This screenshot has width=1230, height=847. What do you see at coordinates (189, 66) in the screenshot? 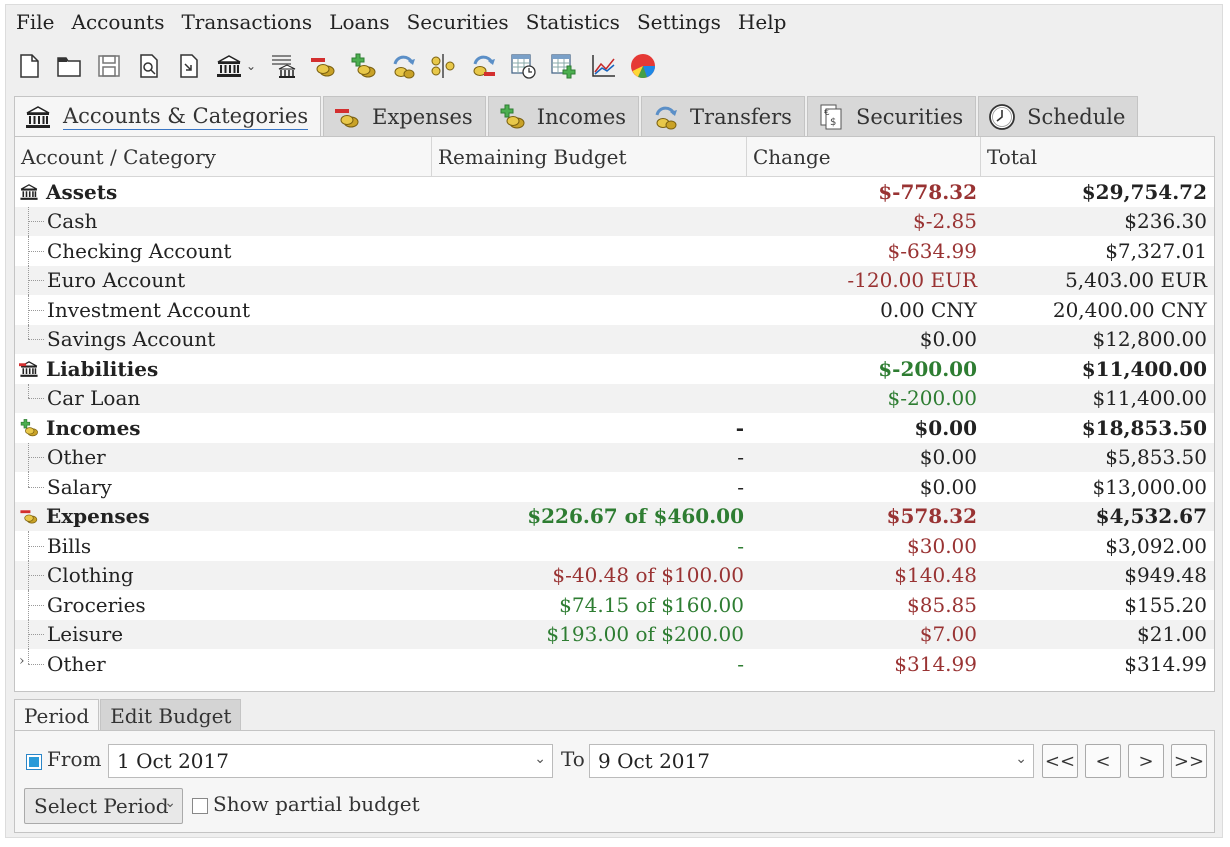
I see `export-icon` at bounding box center [189, 66].